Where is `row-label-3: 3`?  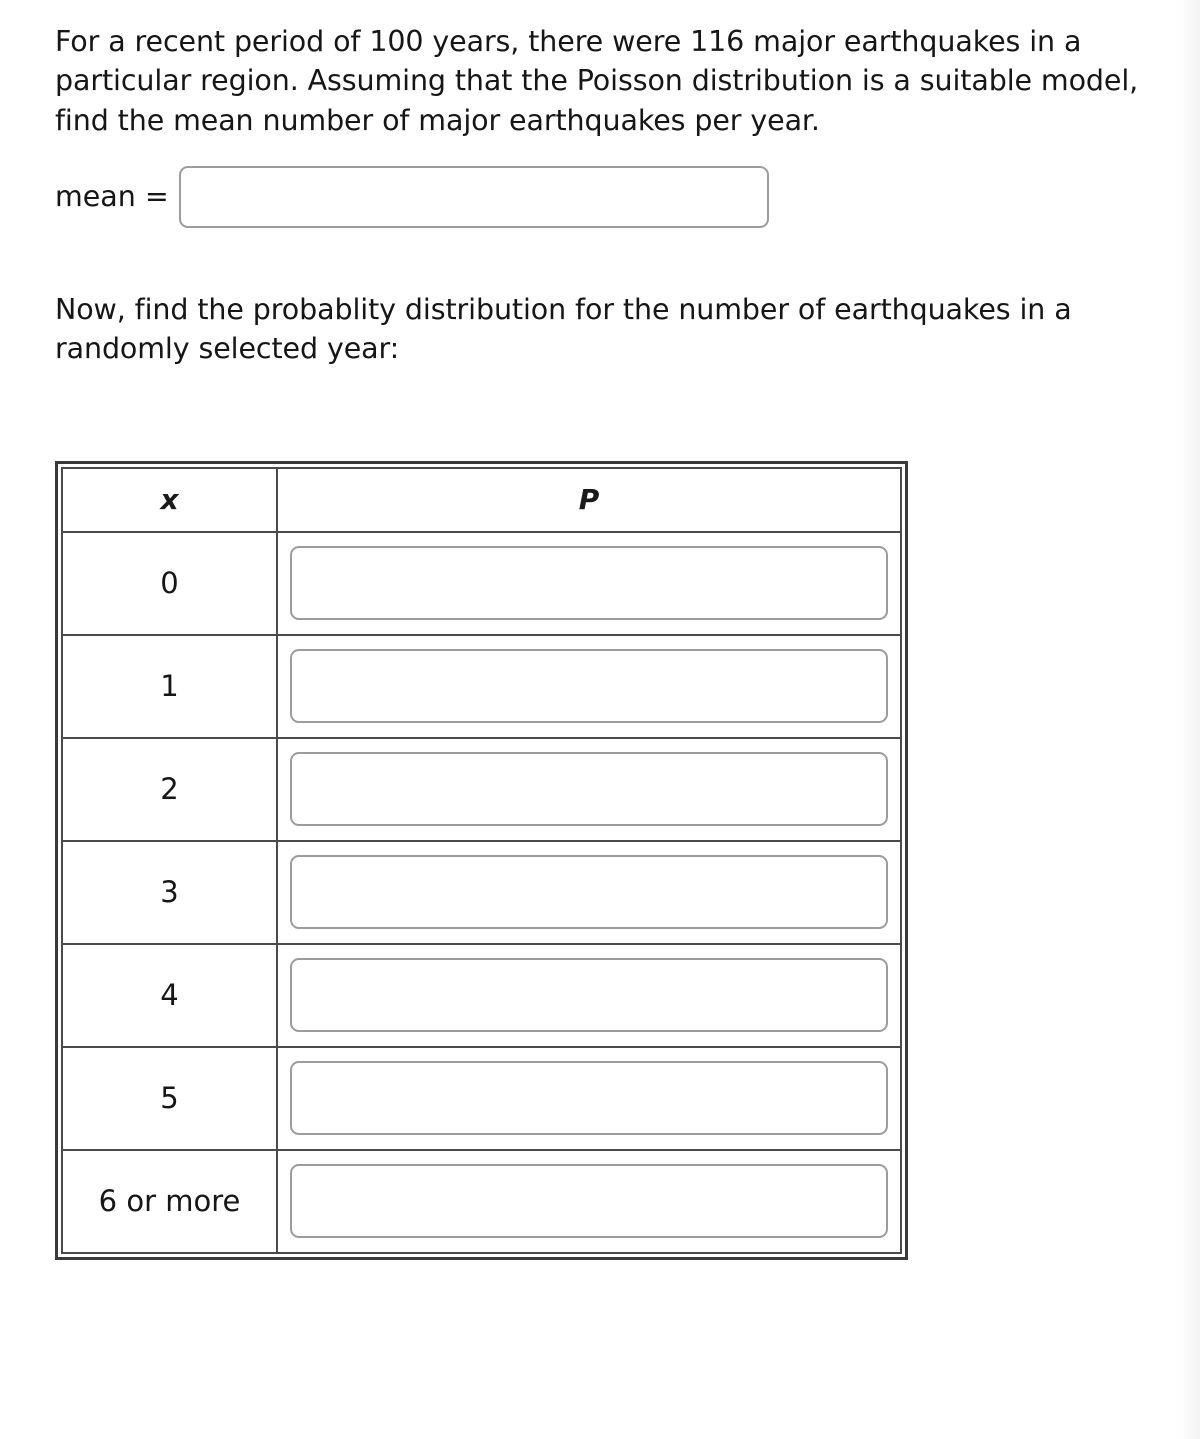
row-label-3: 3 is located at coordinates (169, 892).